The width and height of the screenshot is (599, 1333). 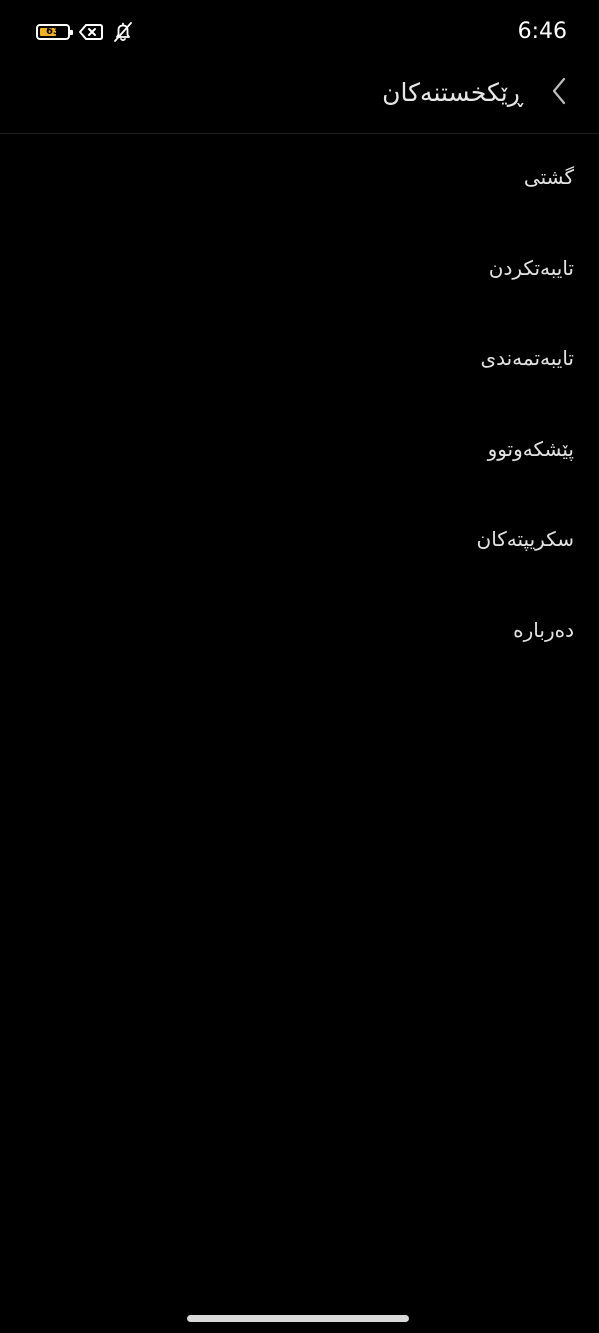 I want to click on page-title: ڕێکخستنەکان, so click(x=452, y=92).